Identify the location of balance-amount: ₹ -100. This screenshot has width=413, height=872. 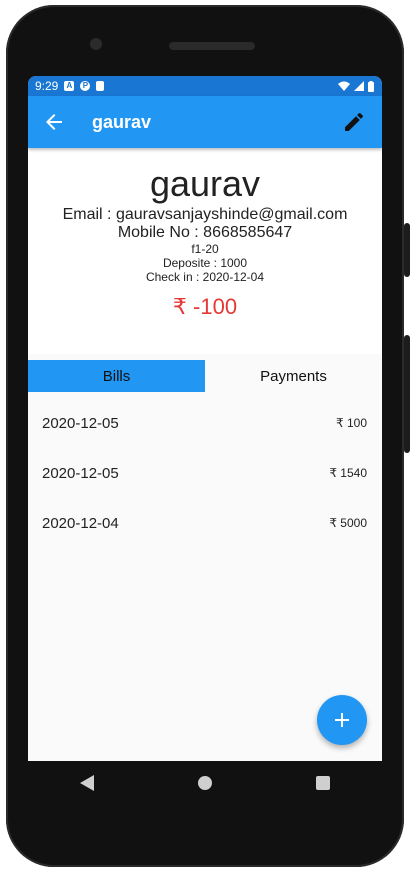
(205, 306).